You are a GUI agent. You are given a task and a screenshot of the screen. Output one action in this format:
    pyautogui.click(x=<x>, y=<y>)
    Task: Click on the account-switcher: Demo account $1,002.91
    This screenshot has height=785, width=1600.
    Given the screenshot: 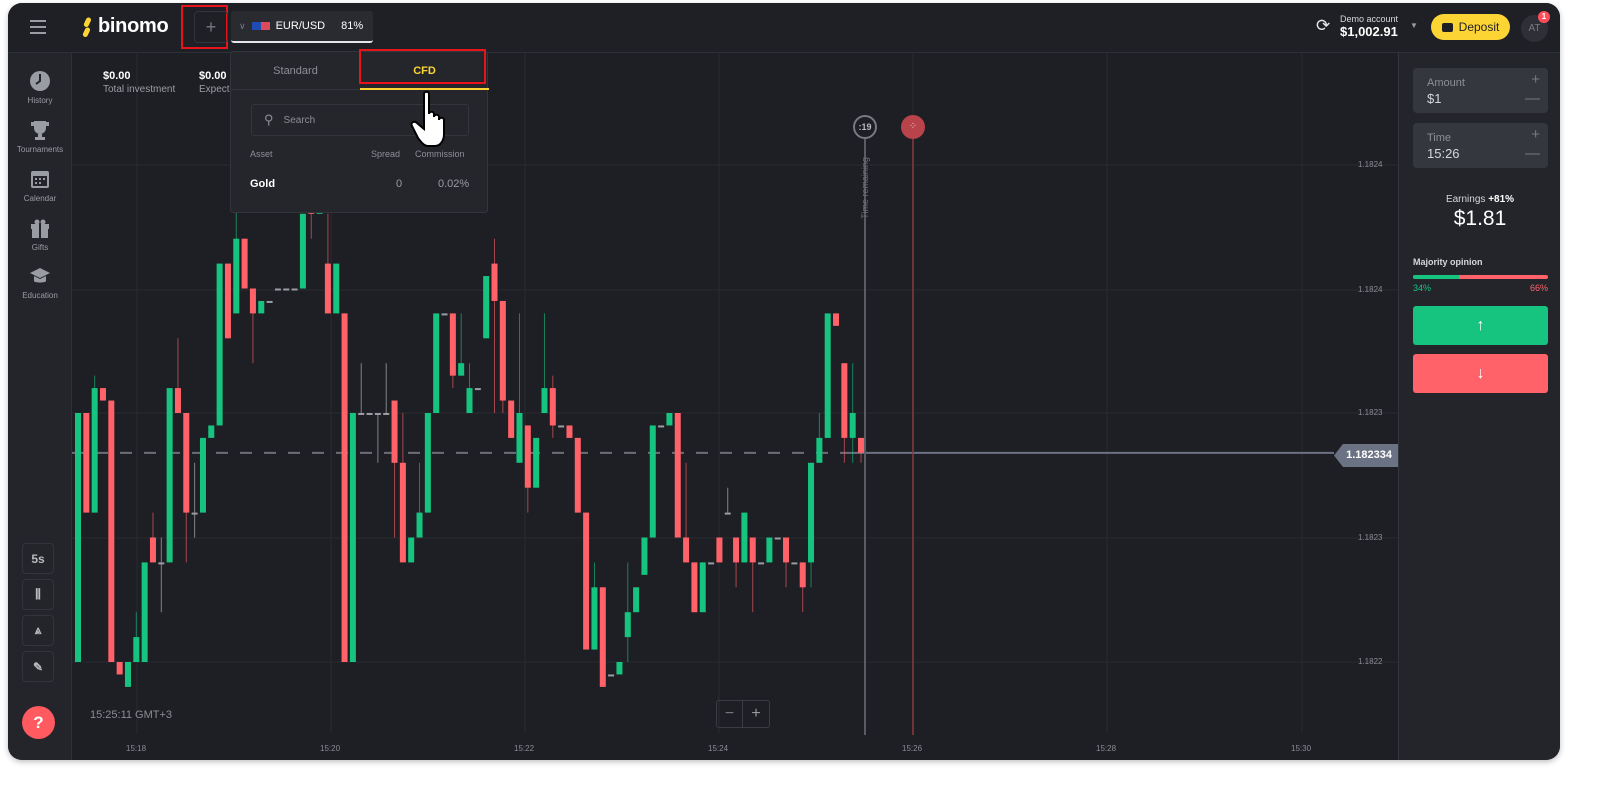 What is the action you would take?
    pyautogui.click(x=1369, y=26)
    